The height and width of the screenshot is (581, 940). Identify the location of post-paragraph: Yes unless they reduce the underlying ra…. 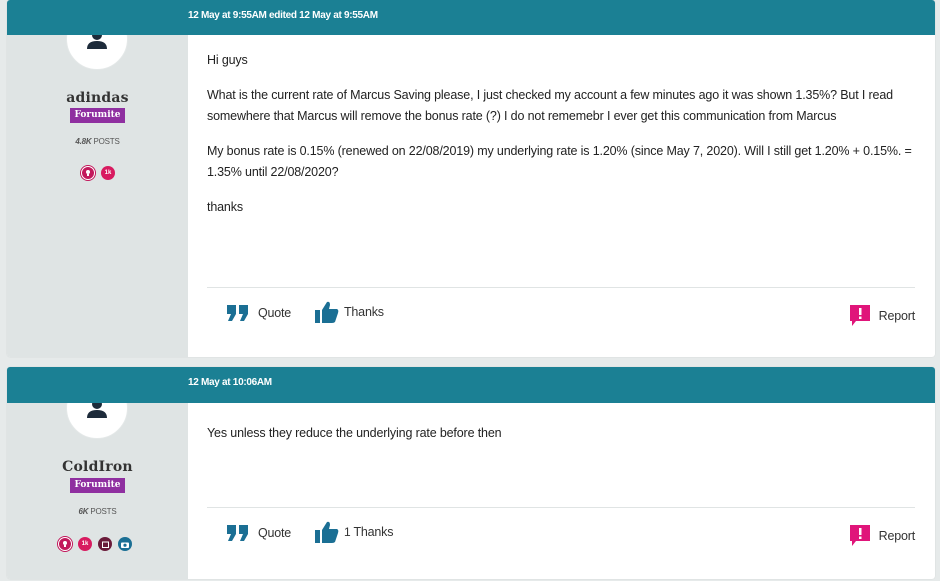
(354, 433).